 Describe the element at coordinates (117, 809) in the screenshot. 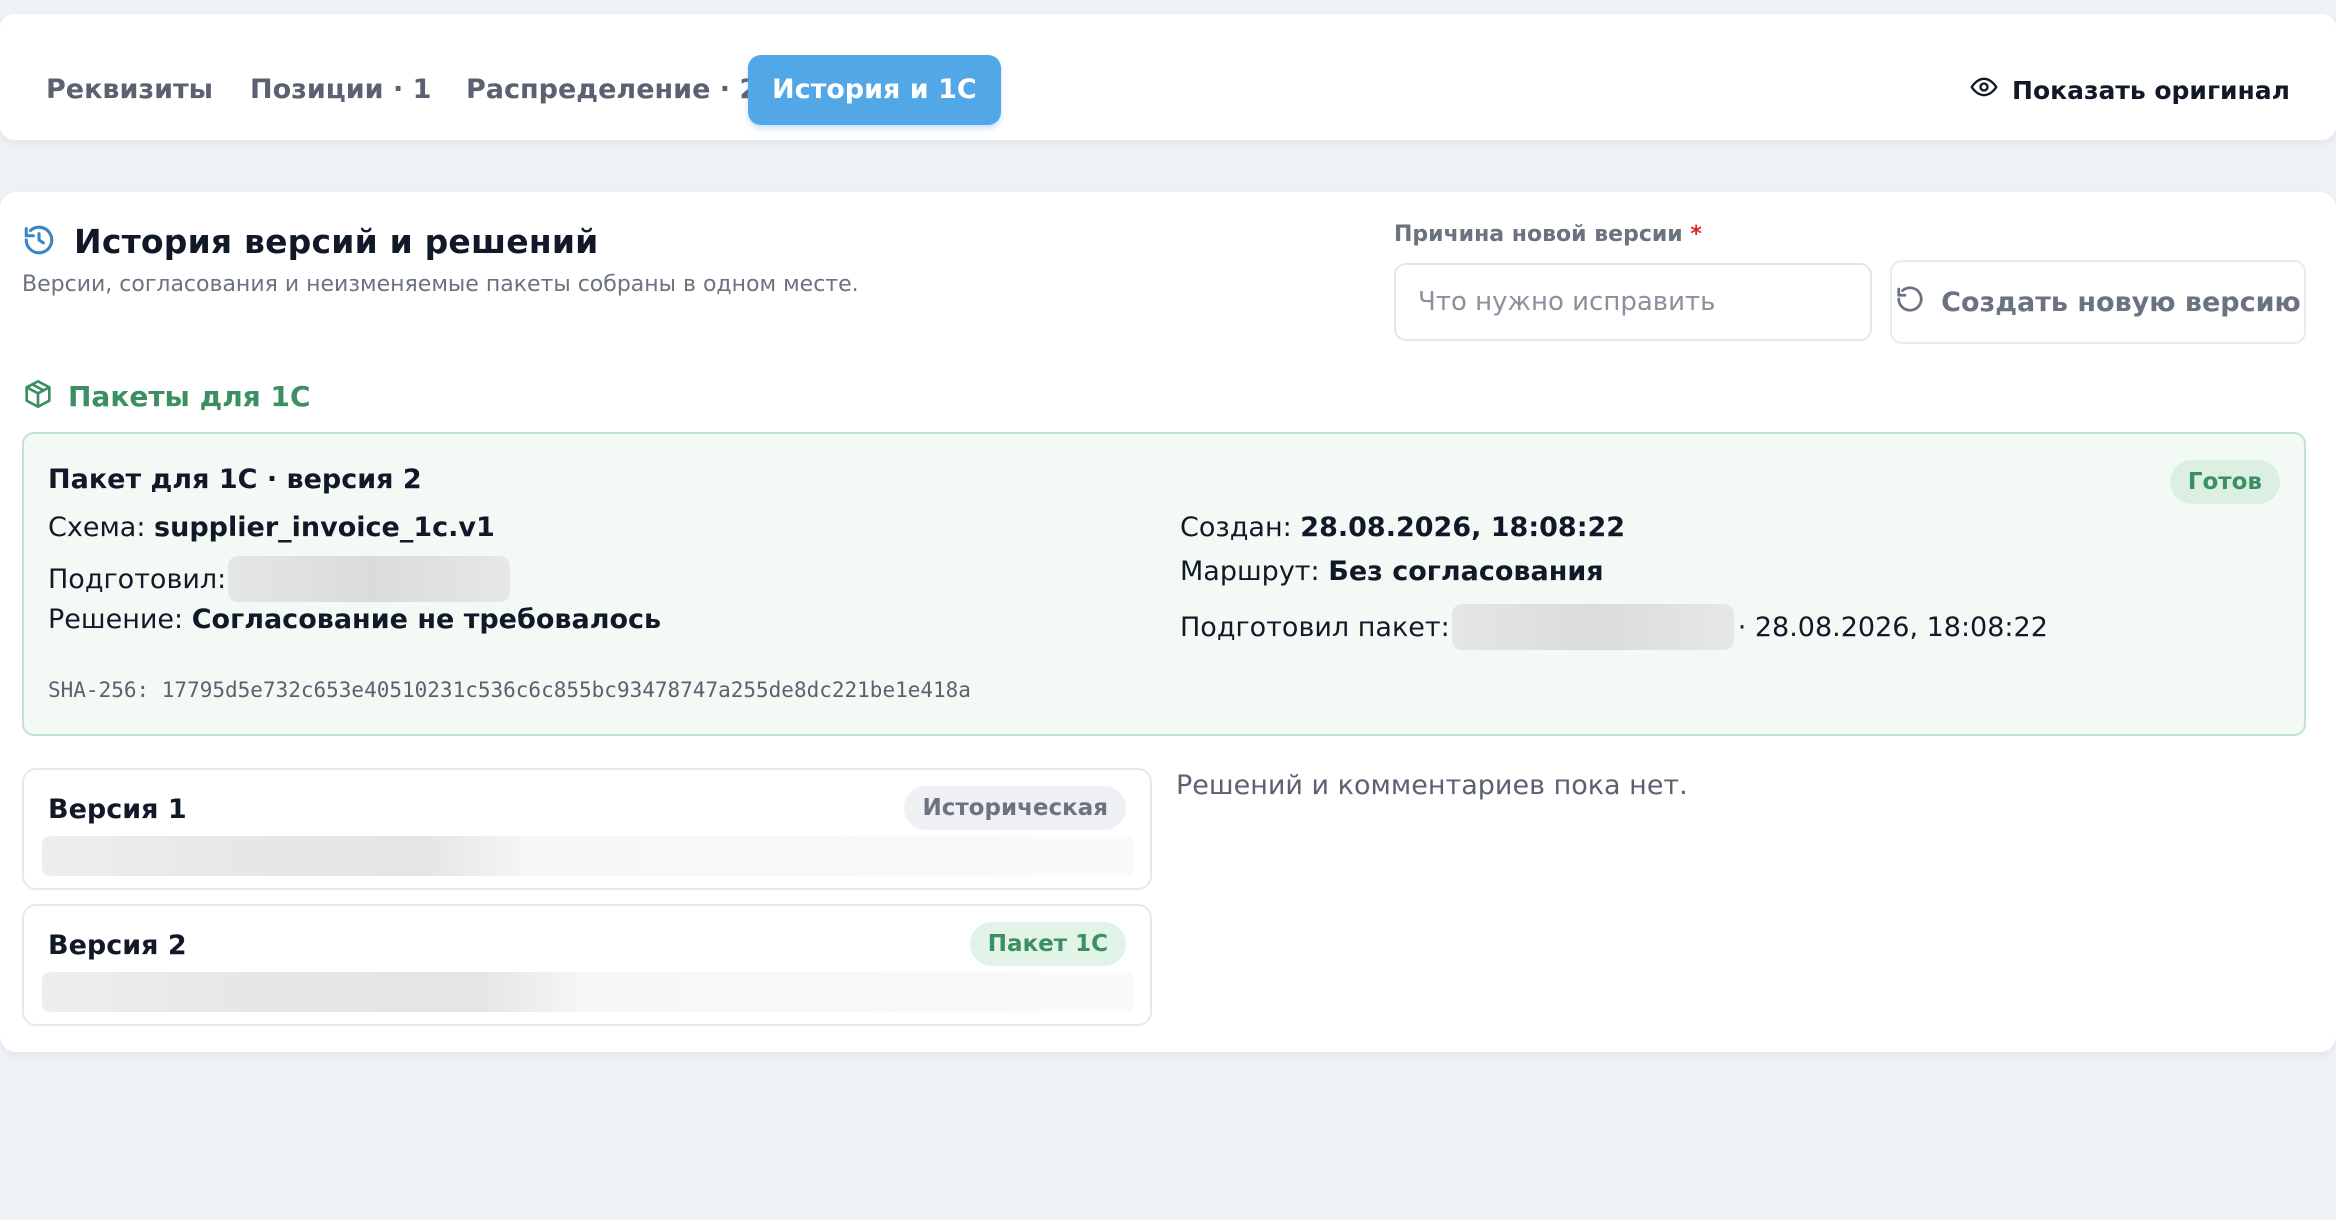

I see `version-title: Версия 1` at that location.